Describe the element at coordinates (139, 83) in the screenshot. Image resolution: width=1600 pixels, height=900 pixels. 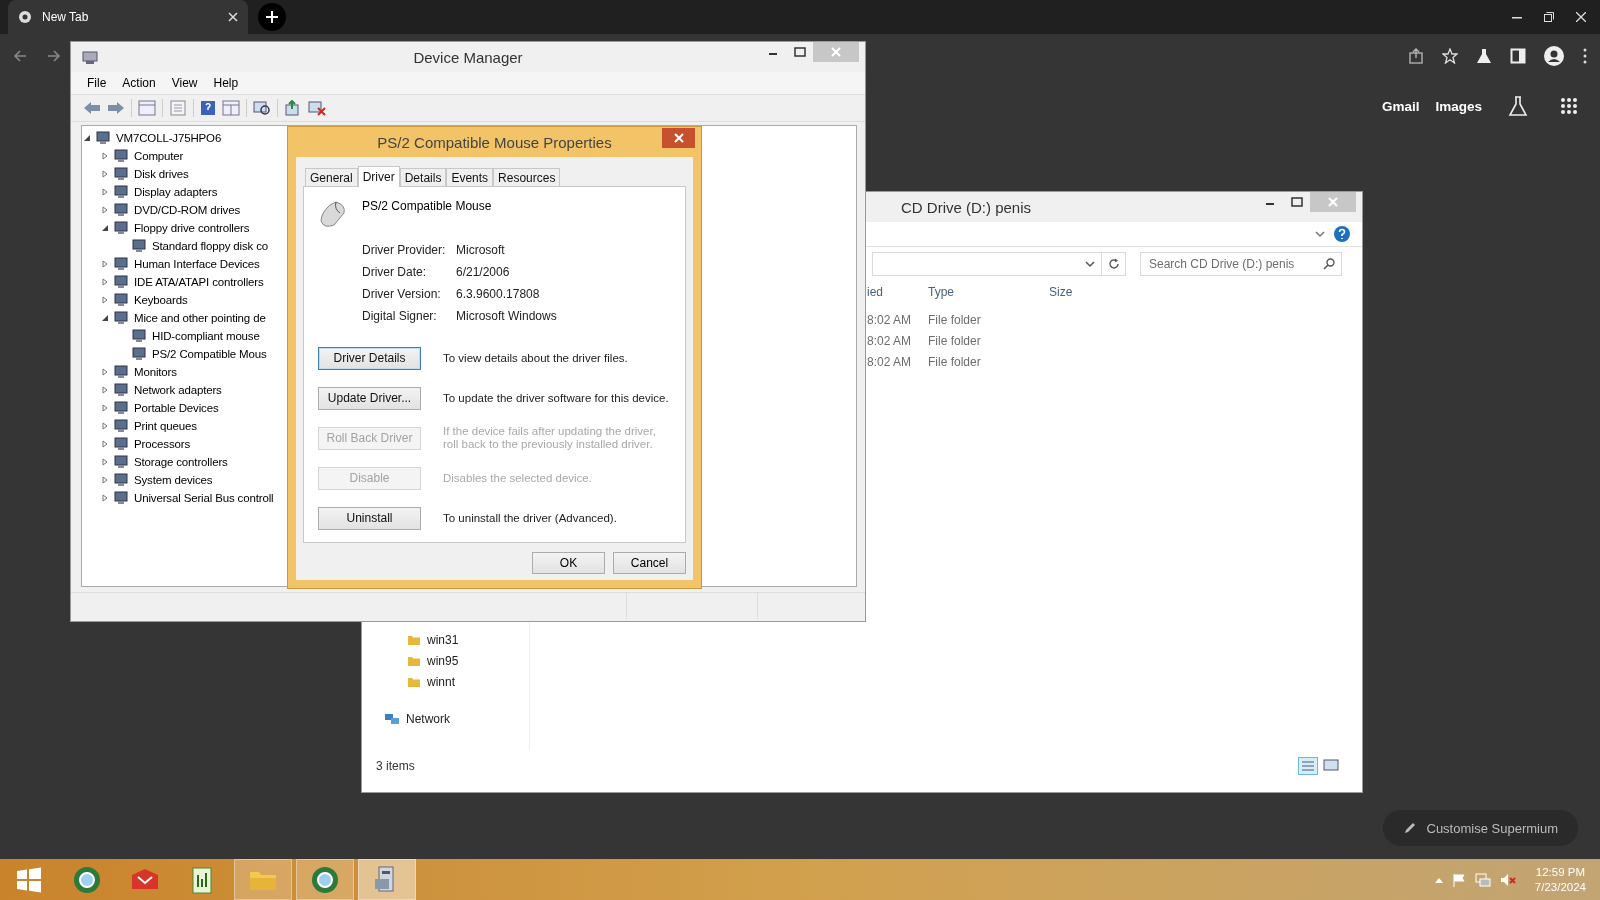
I see `menu-item: Action` at that location.